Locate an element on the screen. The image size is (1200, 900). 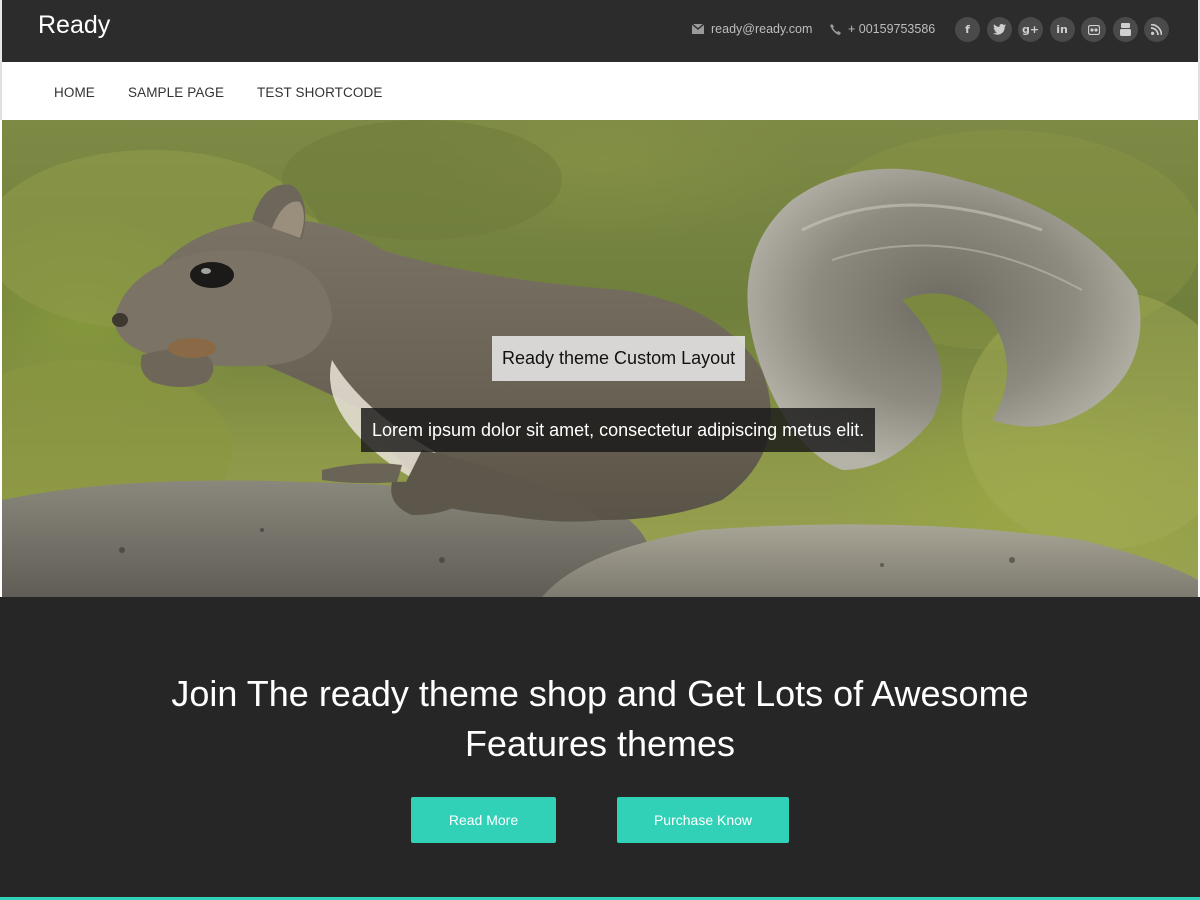
read-more-button: Read More is located at coordinates (483, 820).